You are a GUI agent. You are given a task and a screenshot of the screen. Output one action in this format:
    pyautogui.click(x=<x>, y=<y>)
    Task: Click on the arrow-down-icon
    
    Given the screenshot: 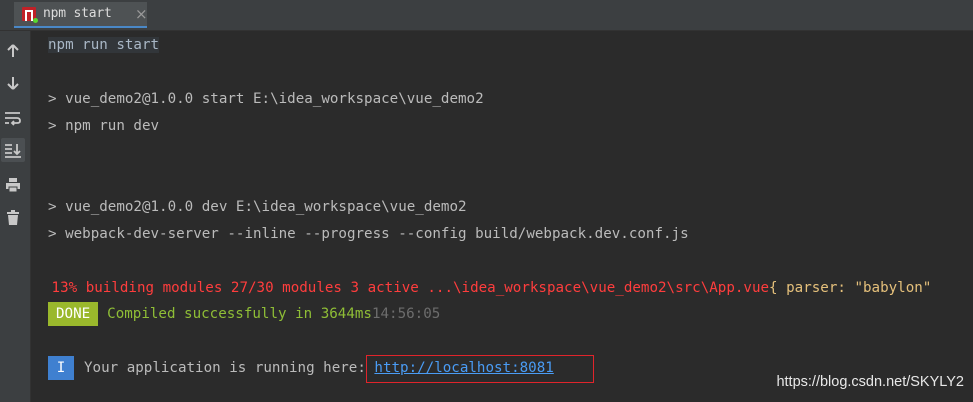 What is the action you would take?
    pyautogui.click(x=13, y=83)
    